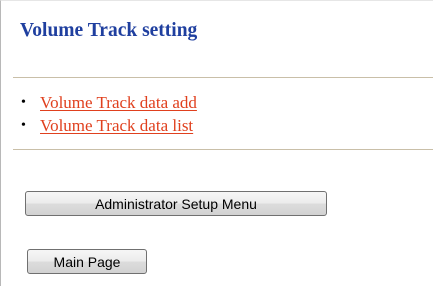  Describe the element at coordinates (109, 30) in the screenshot. I see `page-title: Volume Track setting` at that location.